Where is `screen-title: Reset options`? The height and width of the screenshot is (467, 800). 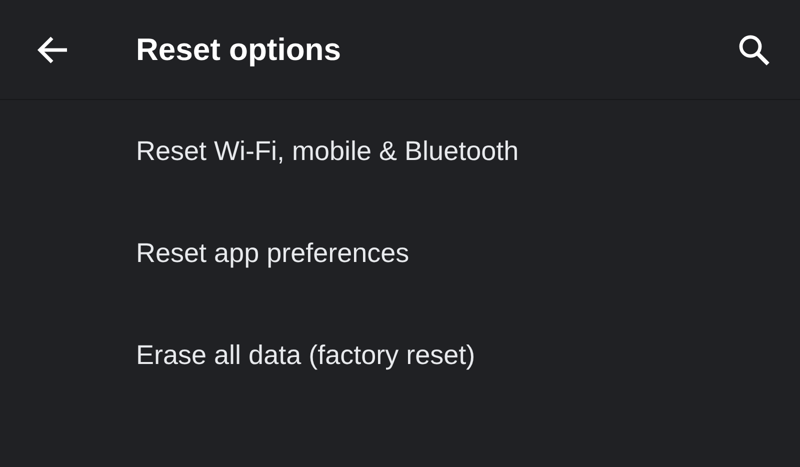 screen-title: Reset options is located at coordinates (239, 50).